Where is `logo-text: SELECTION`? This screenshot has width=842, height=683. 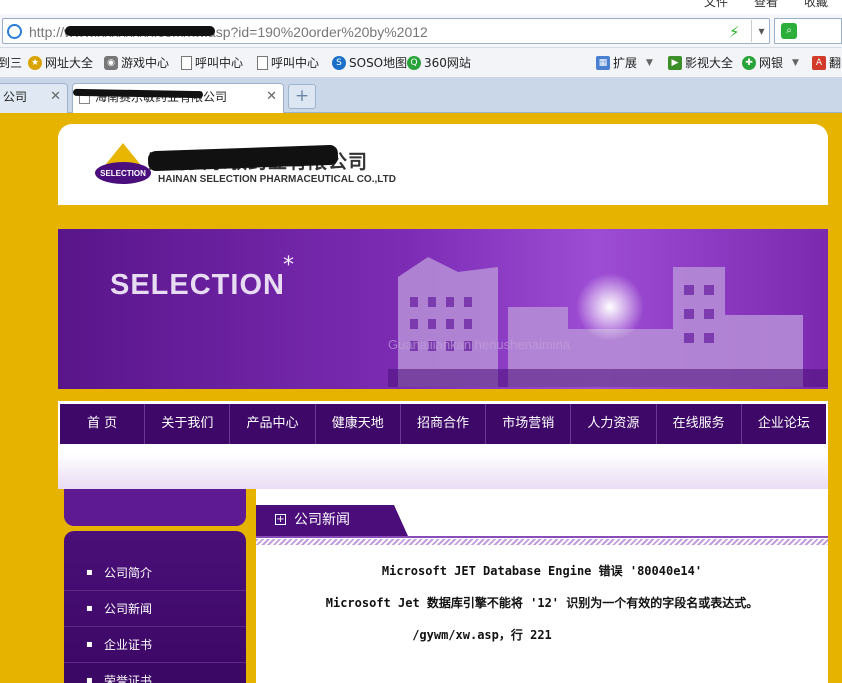 logo-text: SELECTION is located at coordinates (123, 173).